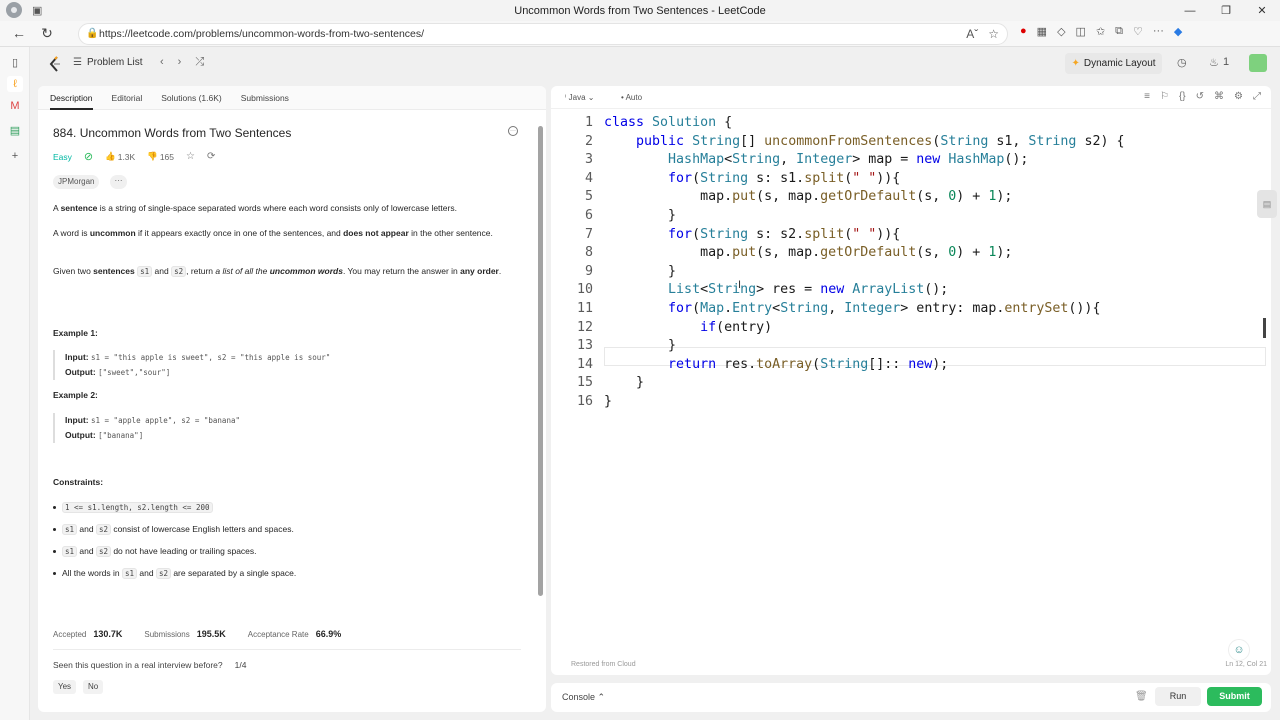 The width and height of the screenshot is (1280, 720). What do you see at coordinates (191, 98) in the screenshot?
I see `tab-solutions: Solutions (1.6K)` at bounding box center [191, 98].